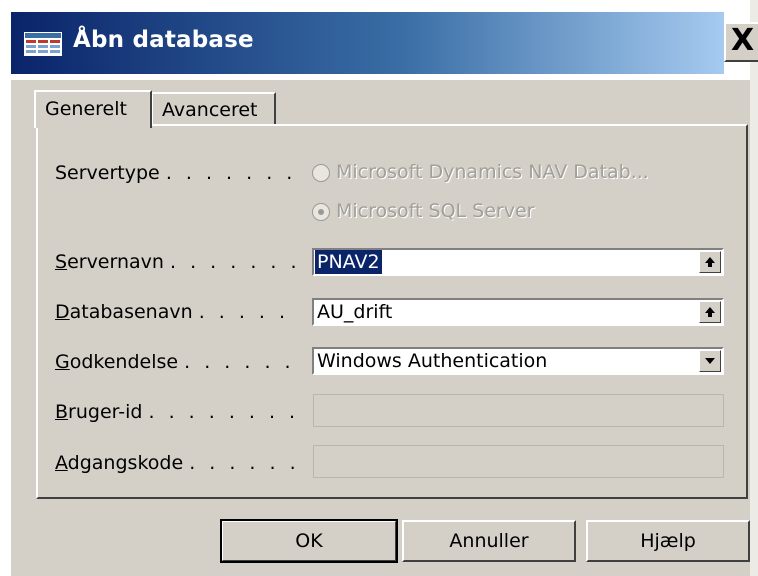 The height and width of the screenshot is (576, 758). Describe the element at coordinates (321, 212) in the screenshot. I see `radio-sql-server` at that location.